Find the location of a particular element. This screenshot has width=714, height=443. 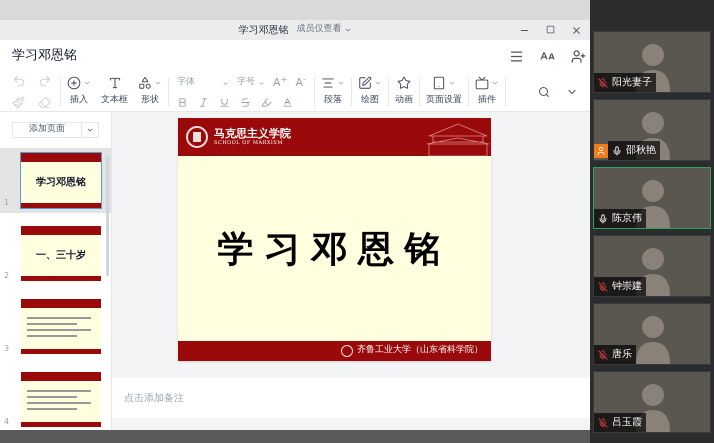

name-tag: 陈京伟 is located at coordinates (620, 218).